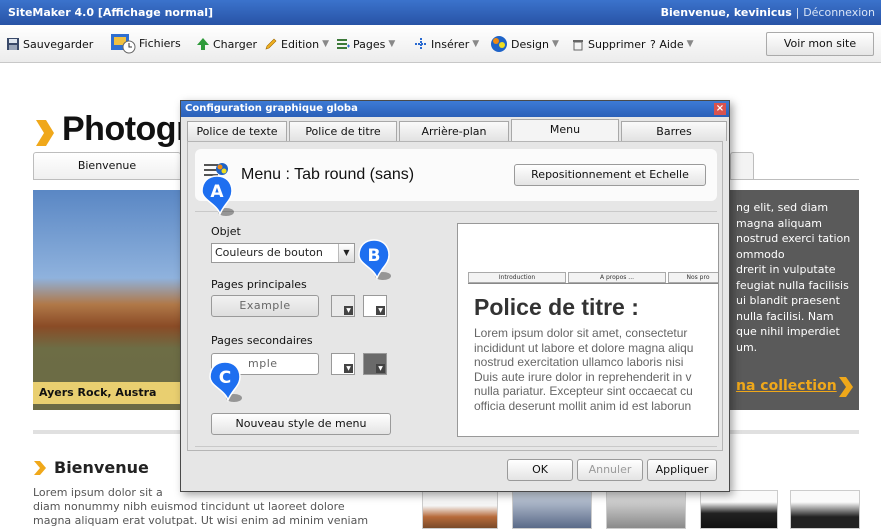  I want to click on logo-chevron-icon, so click(45, 133).